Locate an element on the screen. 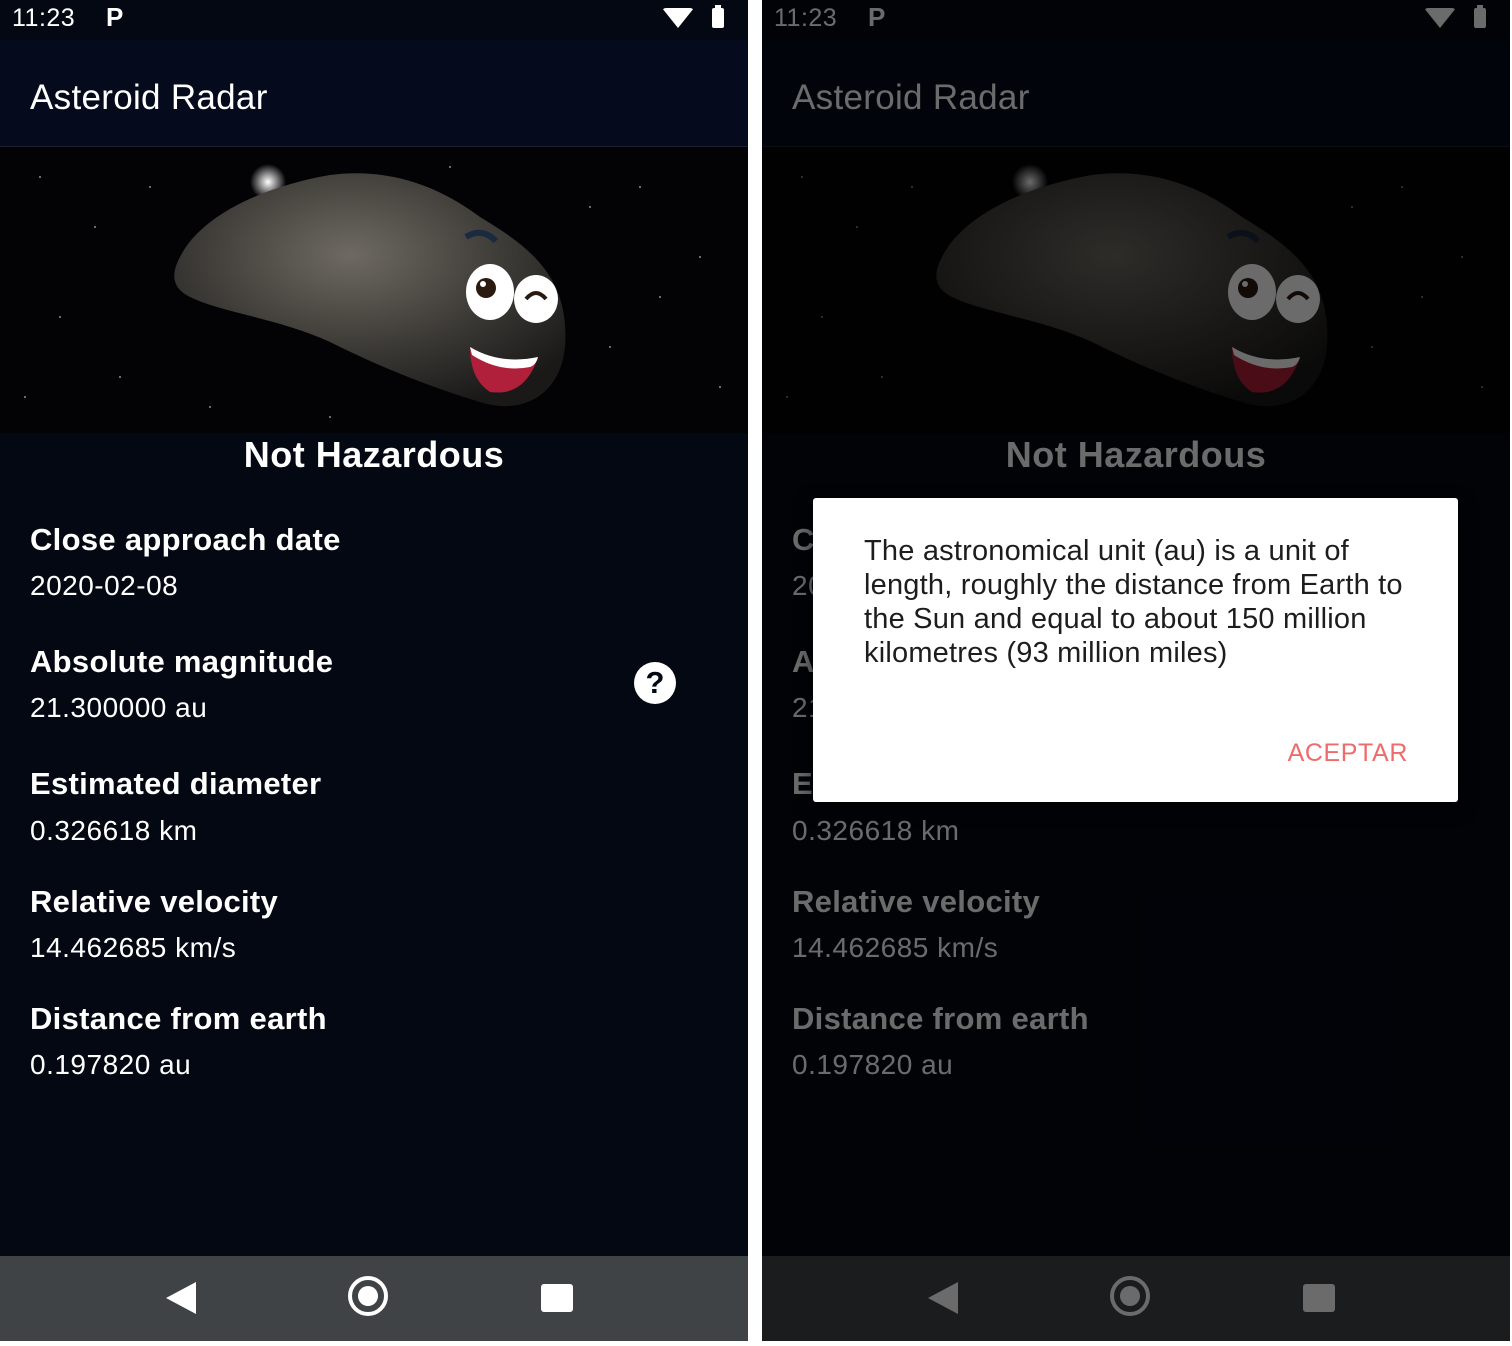  hazard-status: Not Hazardous is located at coordinates (374, 454).